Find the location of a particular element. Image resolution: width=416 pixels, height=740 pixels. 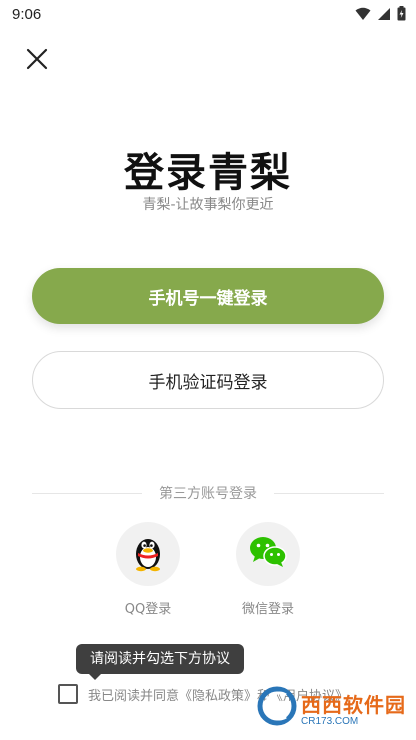

status-icons is located at coordinates (380, 15).